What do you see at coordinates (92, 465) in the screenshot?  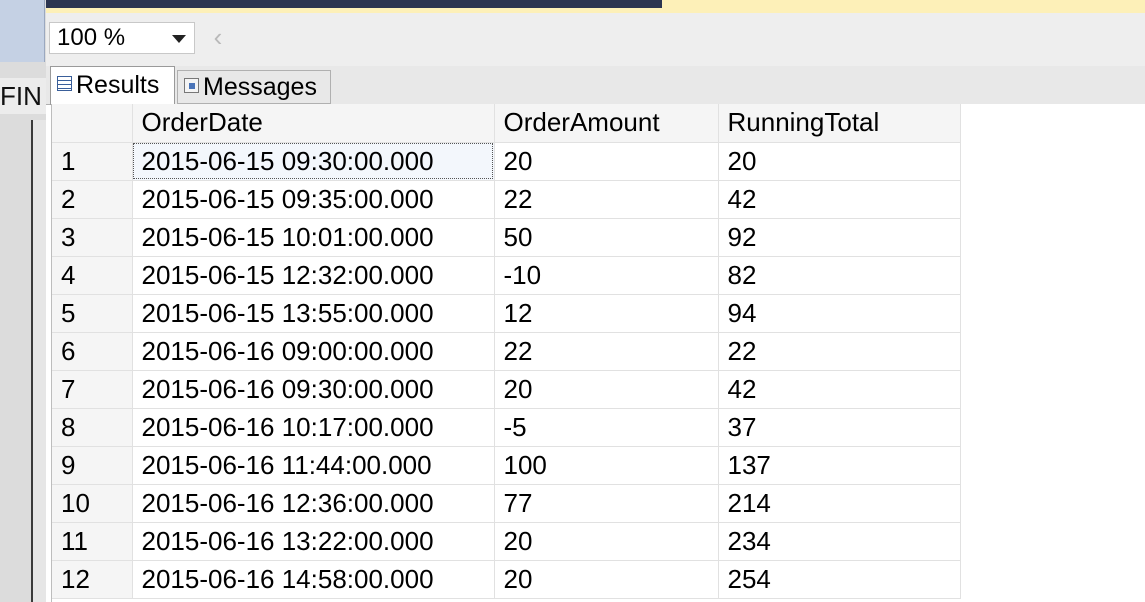 I see `row-number-cell: 9` at bounding box center [92, 465].